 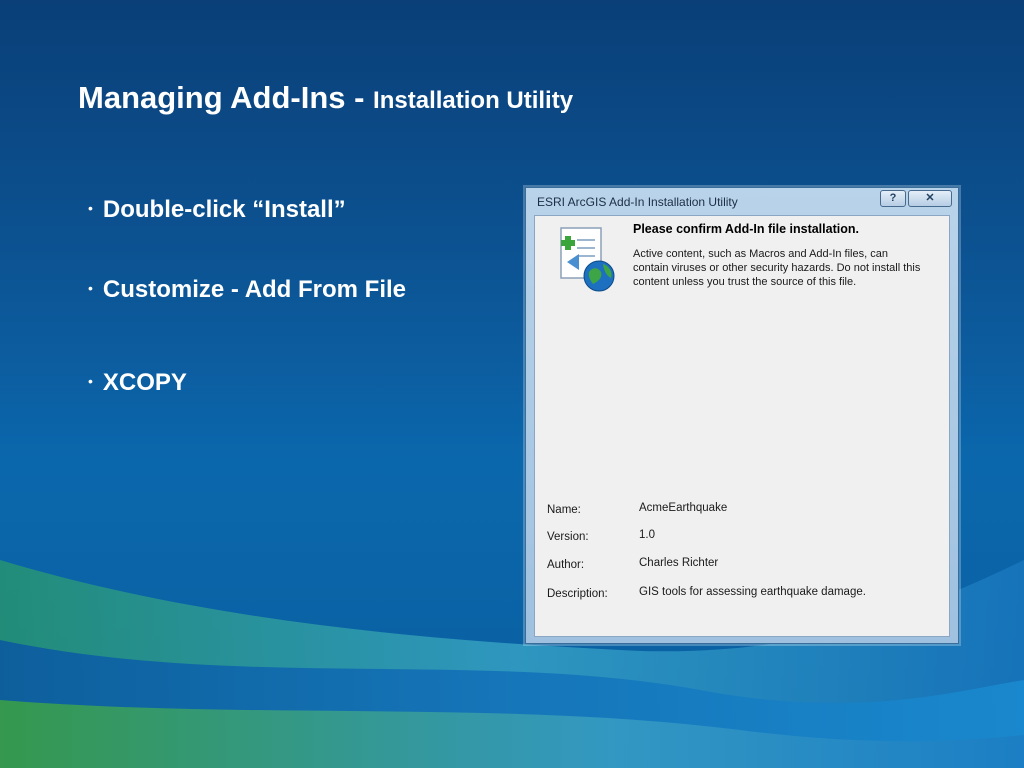 I want to click on slide-title-sub: Installation Utility, so click(x=473, y=100).